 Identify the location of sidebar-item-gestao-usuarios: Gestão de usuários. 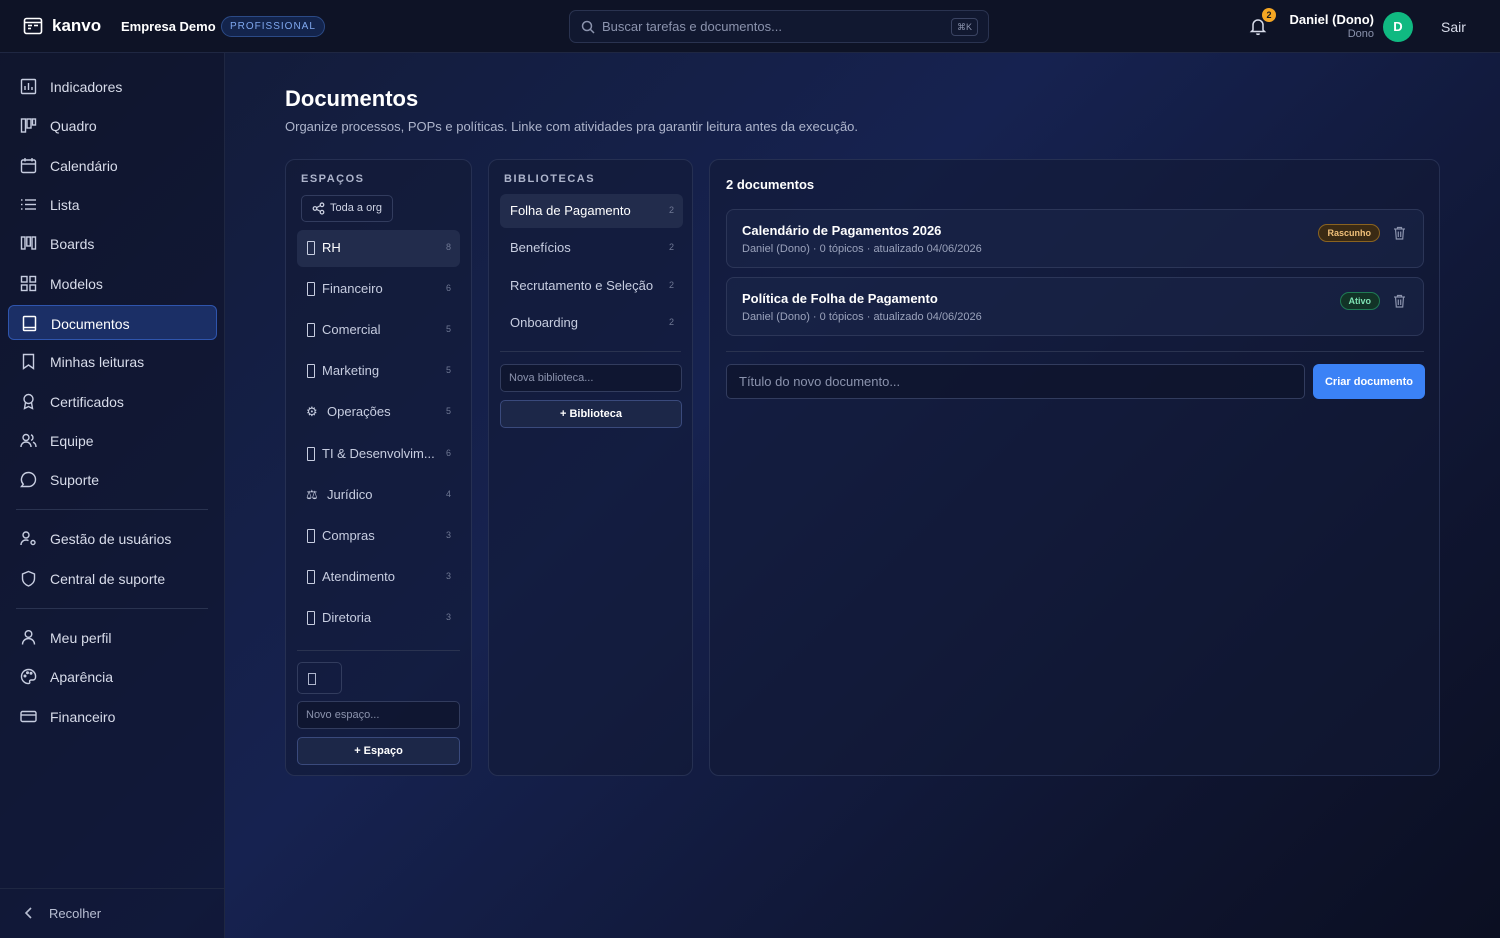
(112, 538).